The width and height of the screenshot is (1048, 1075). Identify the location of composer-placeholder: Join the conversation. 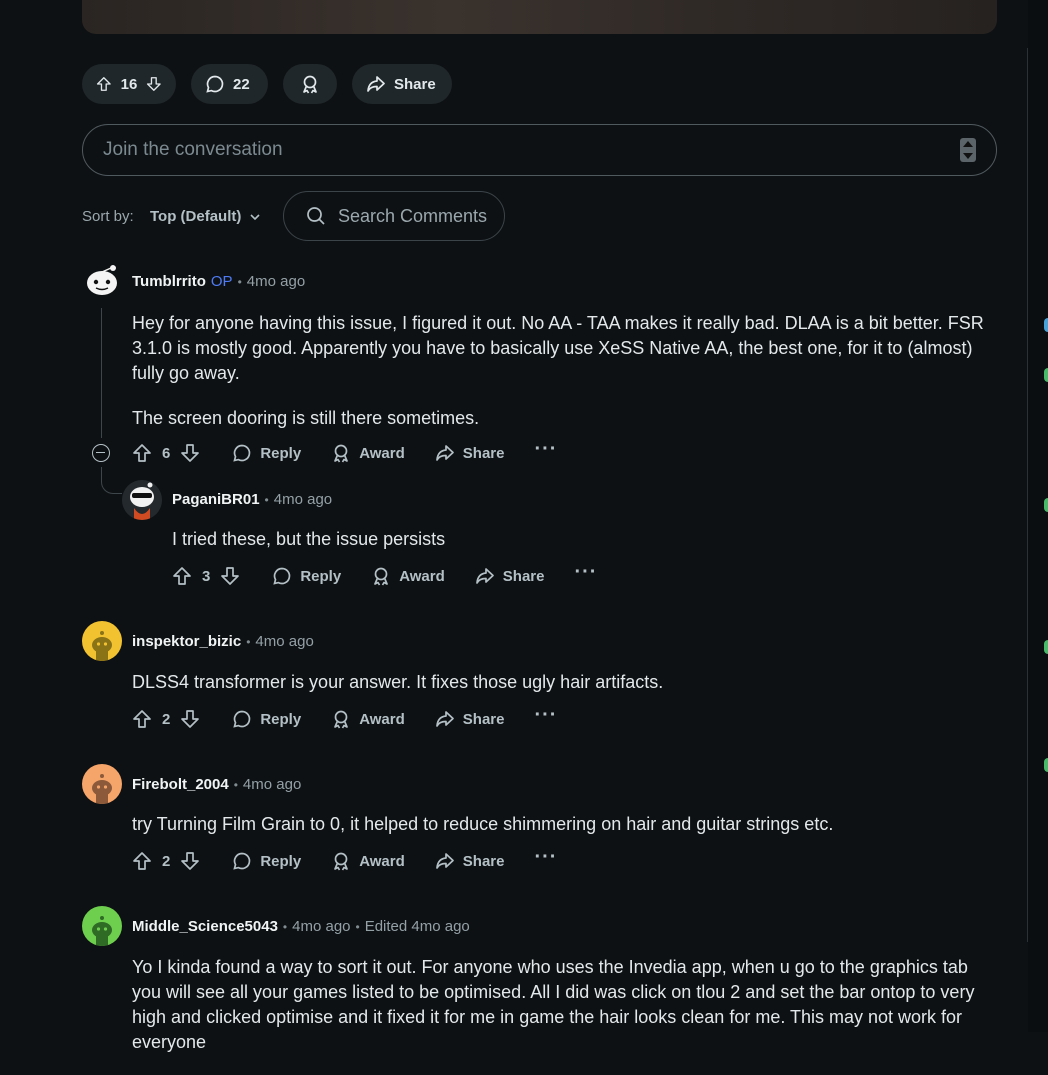
(193, 149).